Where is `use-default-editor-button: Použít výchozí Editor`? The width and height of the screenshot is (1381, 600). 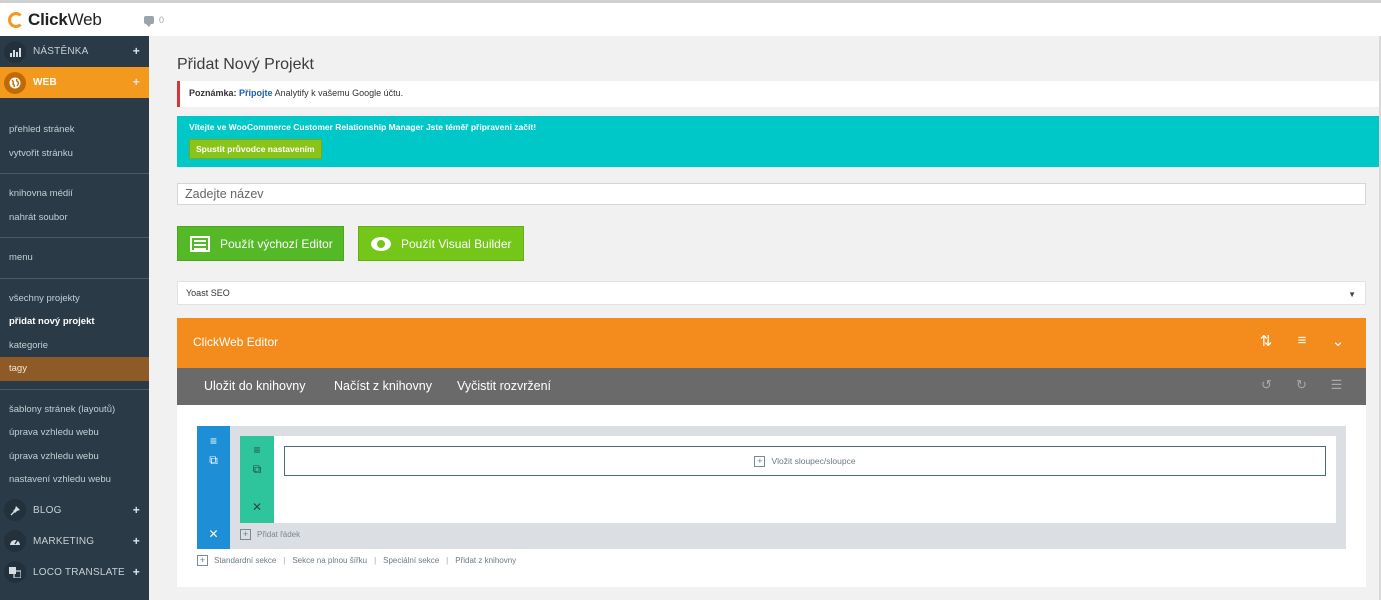
use-default-editor-button: Použít výchozí Editor is located at coordinates (260, 243).